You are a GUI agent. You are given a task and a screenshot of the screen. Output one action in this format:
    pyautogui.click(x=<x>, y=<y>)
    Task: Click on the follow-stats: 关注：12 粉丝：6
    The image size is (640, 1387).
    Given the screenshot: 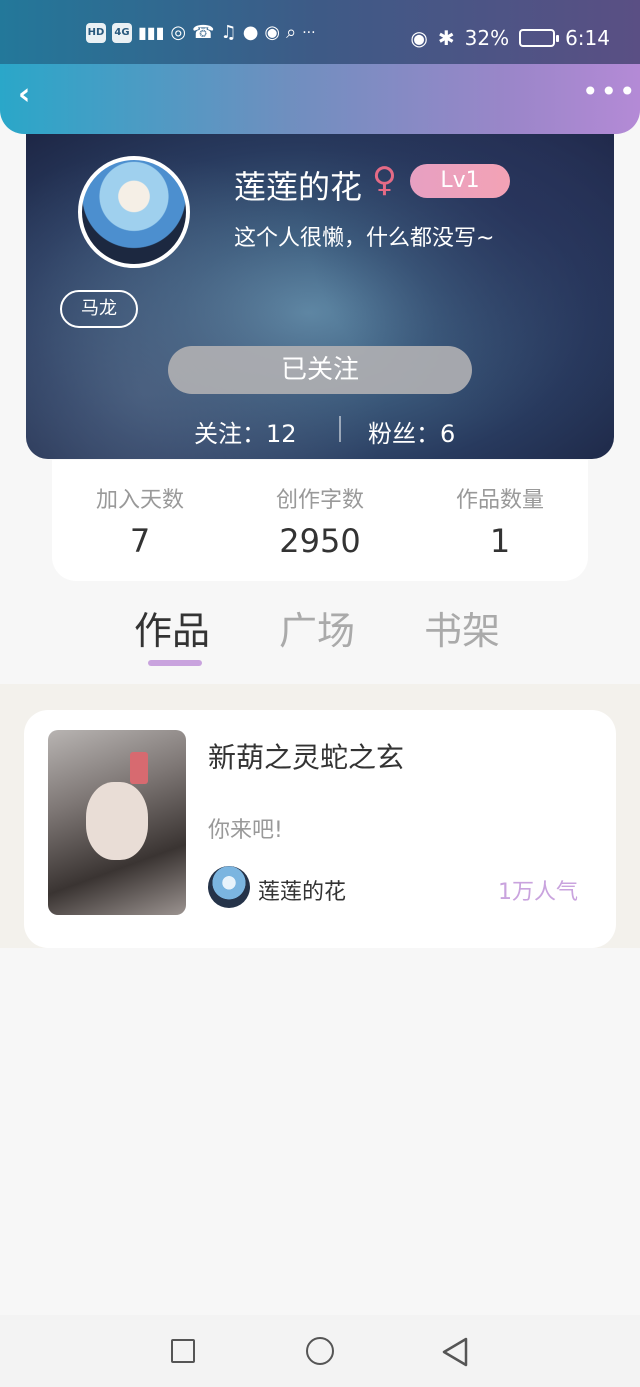 What is the action you would take?
    pyautogui.click(x=320, y=430)
    